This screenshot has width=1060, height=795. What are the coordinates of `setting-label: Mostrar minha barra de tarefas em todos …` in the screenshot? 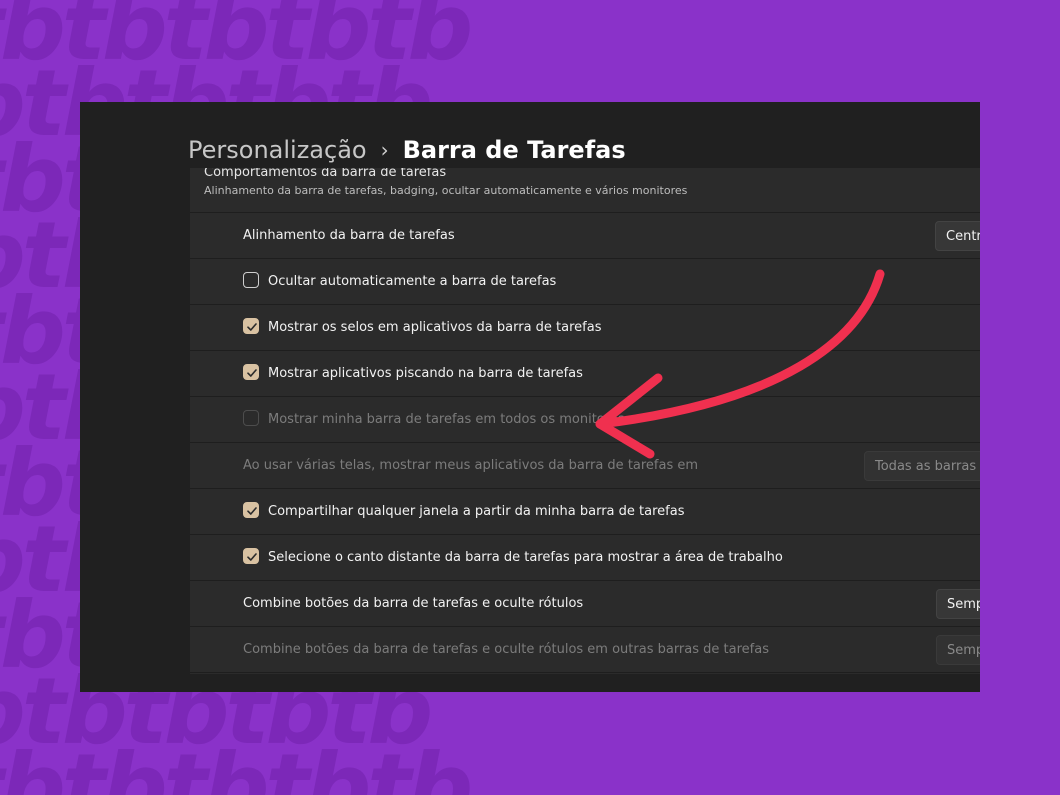 It's located at (446, 419).